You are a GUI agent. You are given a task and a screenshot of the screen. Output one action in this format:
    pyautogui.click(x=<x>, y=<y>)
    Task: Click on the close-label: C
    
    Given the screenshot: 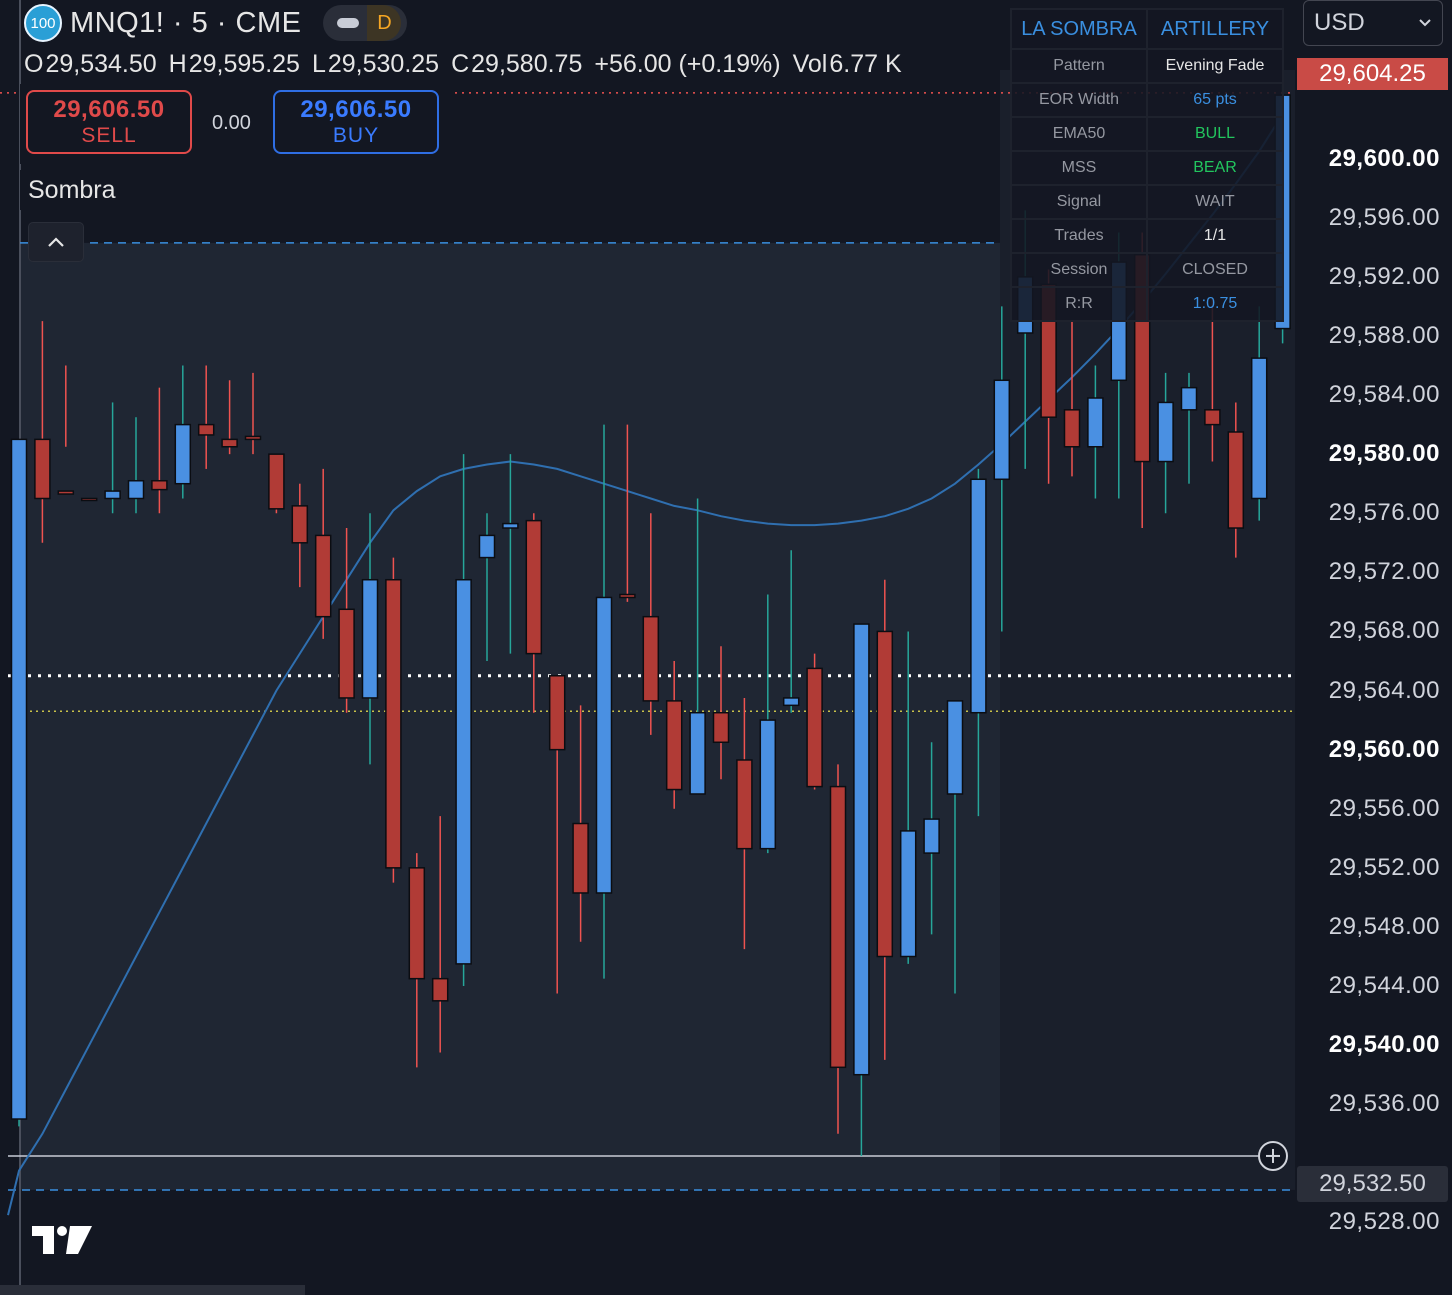 What is the action you would take?
    pyautogui.click(x=460, y=64)
    